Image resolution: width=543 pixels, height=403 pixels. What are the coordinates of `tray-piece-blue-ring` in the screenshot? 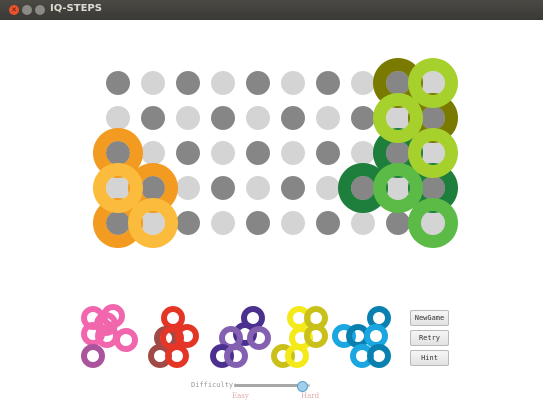 It's located at (379, 356).